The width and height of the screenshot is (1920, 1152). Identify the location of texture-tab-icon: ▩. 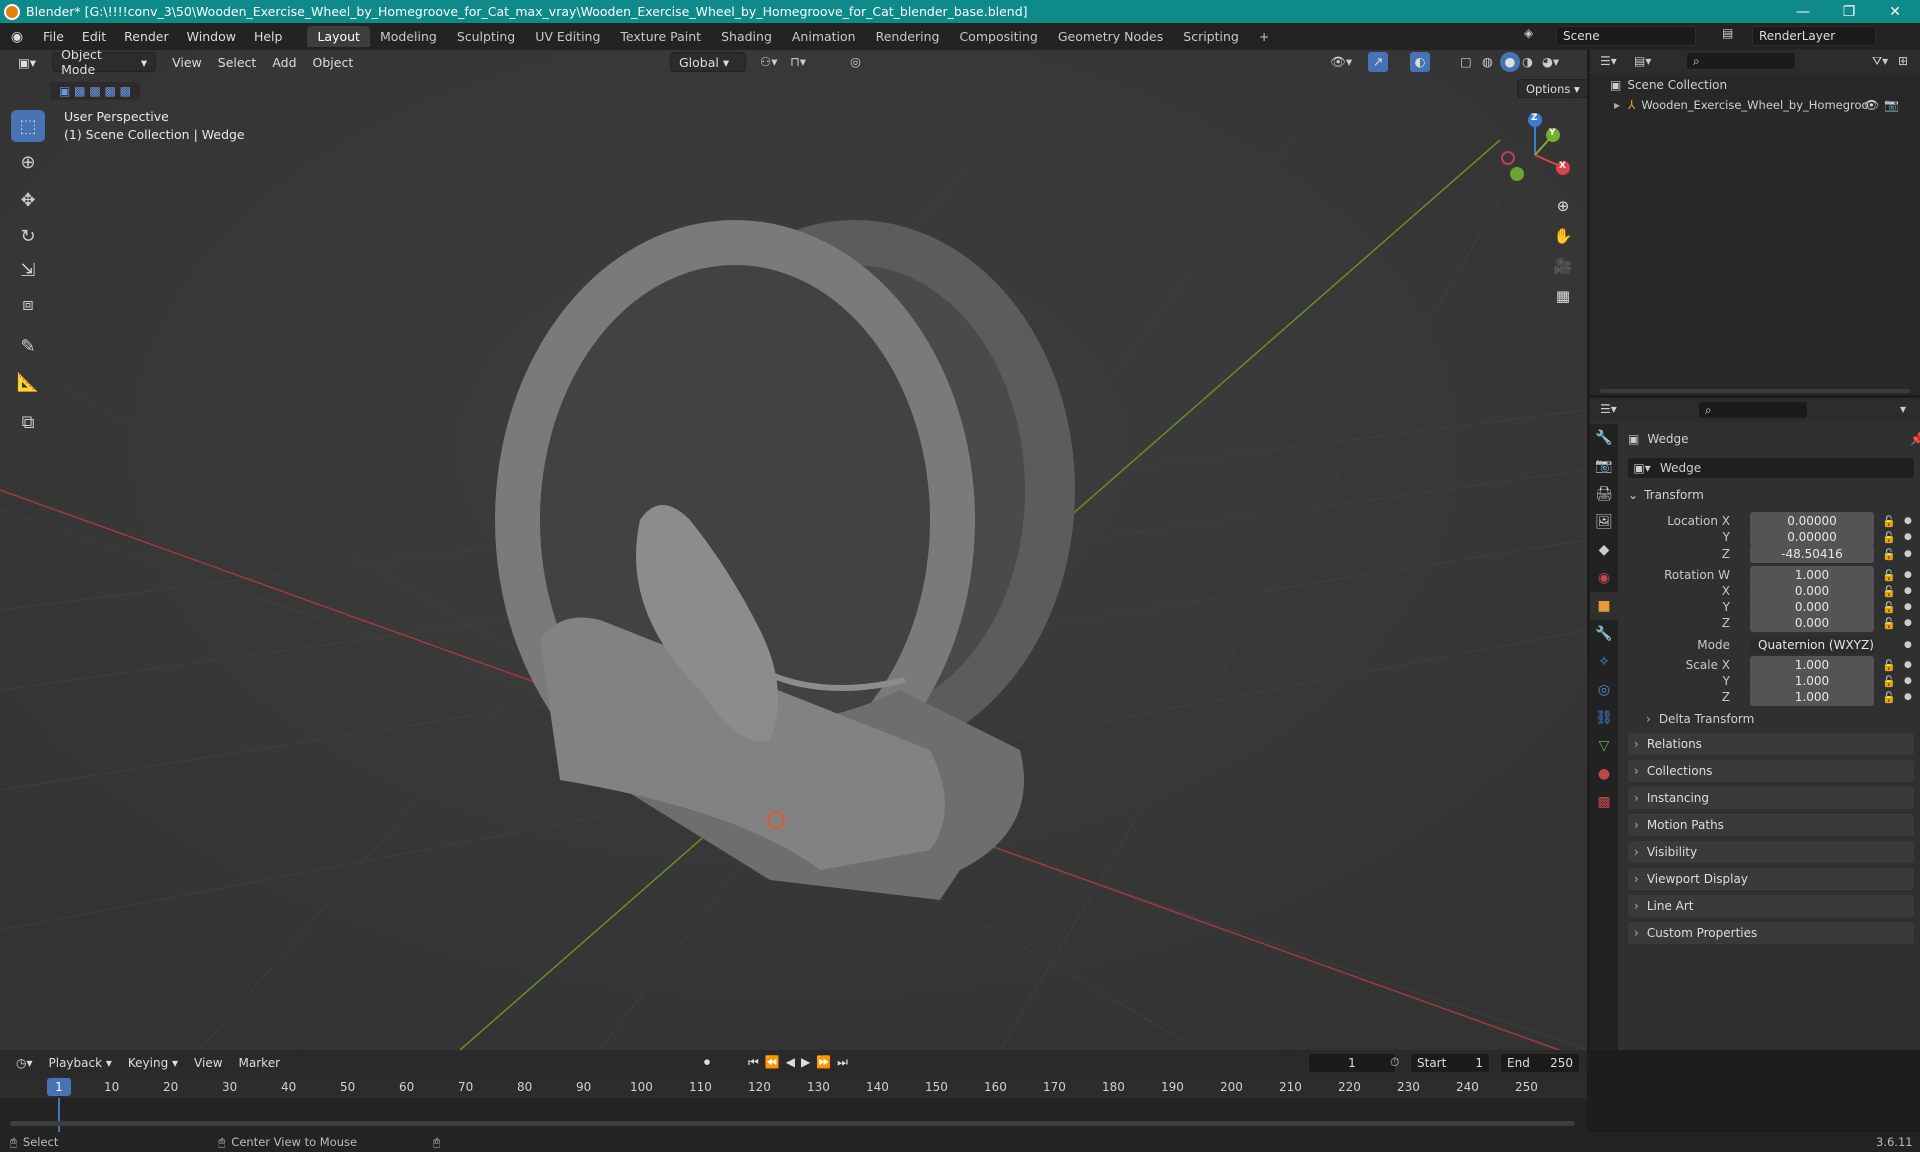
(1604, 802).